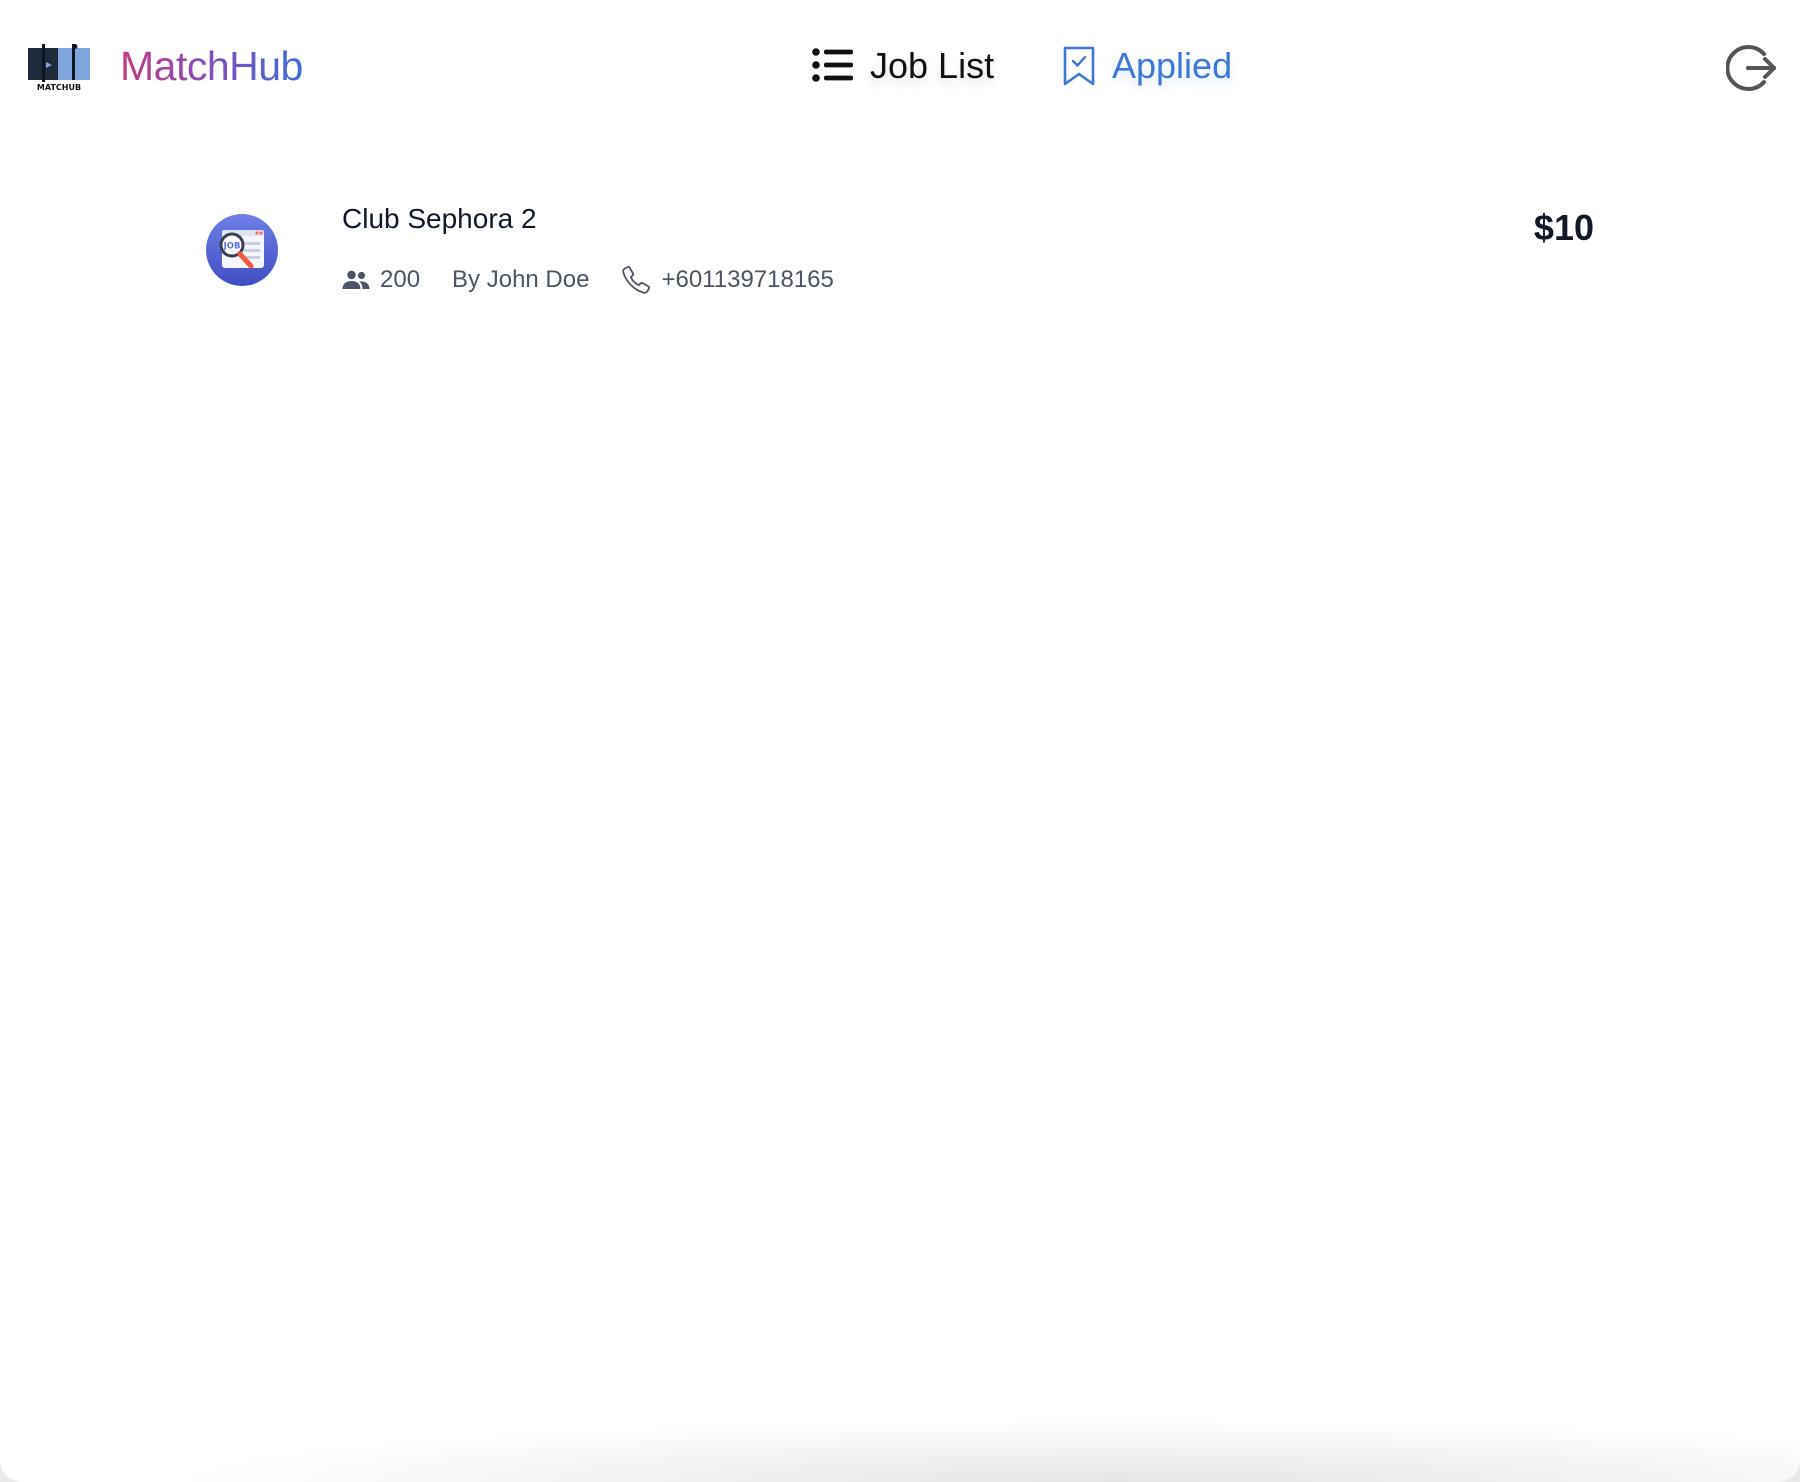 The width and height of the screenshot is (1800, 1482). Describe the element at coordinates (59, 87) in the screenshot. I see `logo-caption: MATCHUB` at that location.